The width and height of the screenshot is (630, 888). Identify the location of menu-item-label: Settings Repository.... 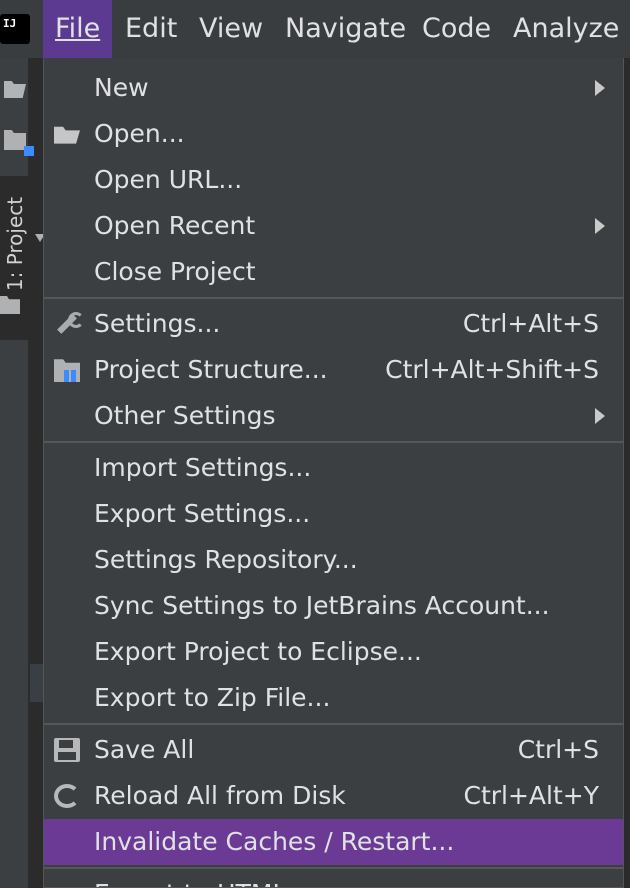
(226, 559).